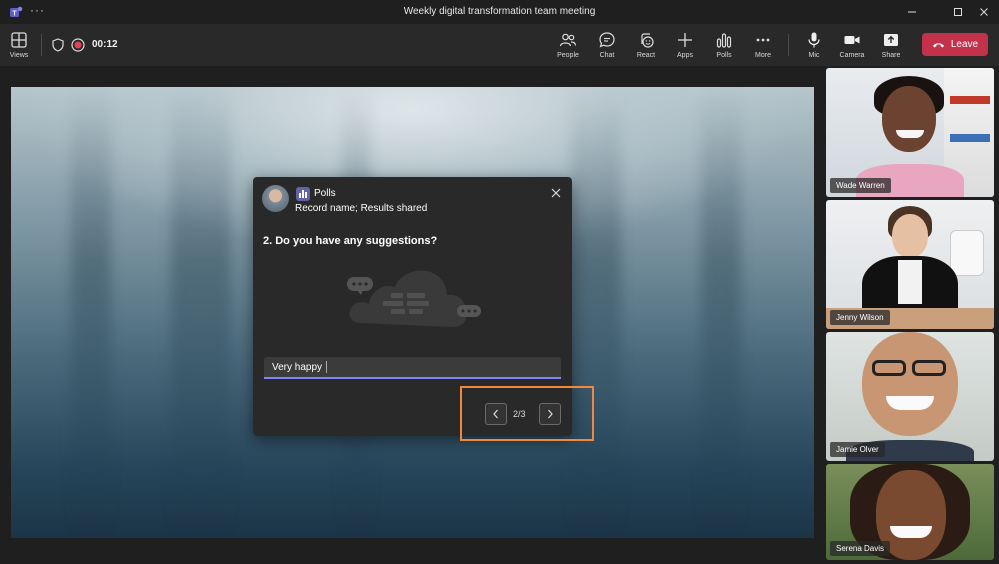  What do you see at coordinates (860, 548) in the screenshot?
I see `participant-name: Serena Davis` at bounding box center [860, 548].